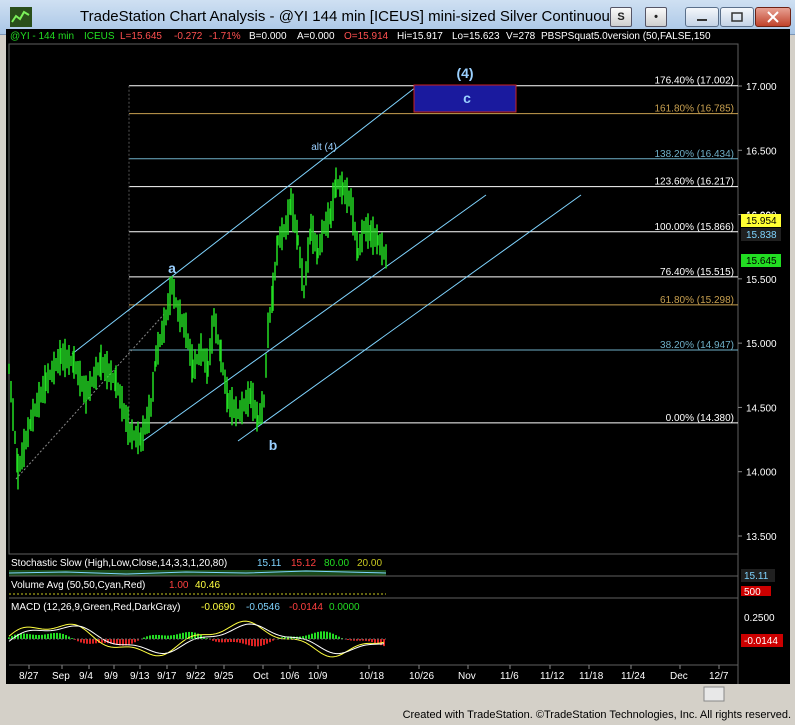 Image resolution: width=795 pixels, height=725 pixels. I want to click on close-button, so click(773, 17).